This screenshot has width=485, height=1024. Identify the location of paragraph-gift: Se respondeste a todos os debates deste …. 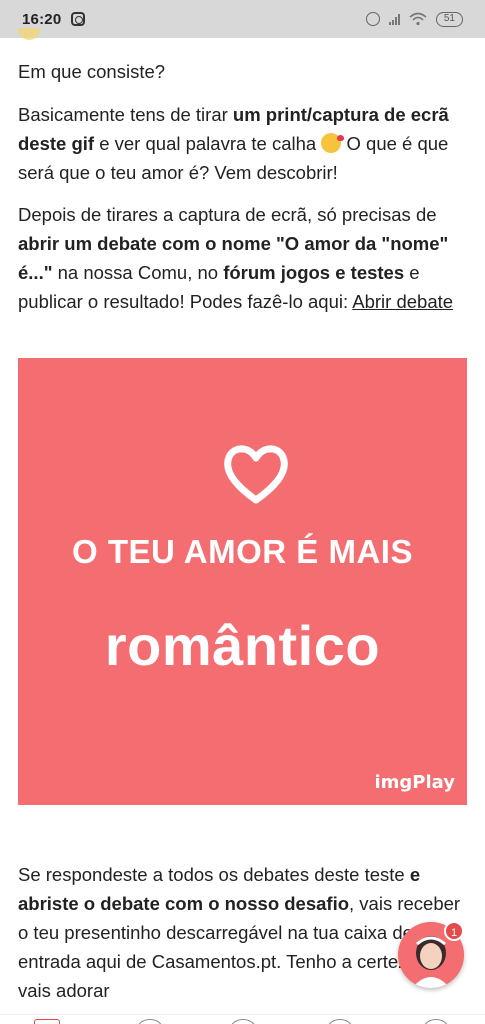
(243, 932).